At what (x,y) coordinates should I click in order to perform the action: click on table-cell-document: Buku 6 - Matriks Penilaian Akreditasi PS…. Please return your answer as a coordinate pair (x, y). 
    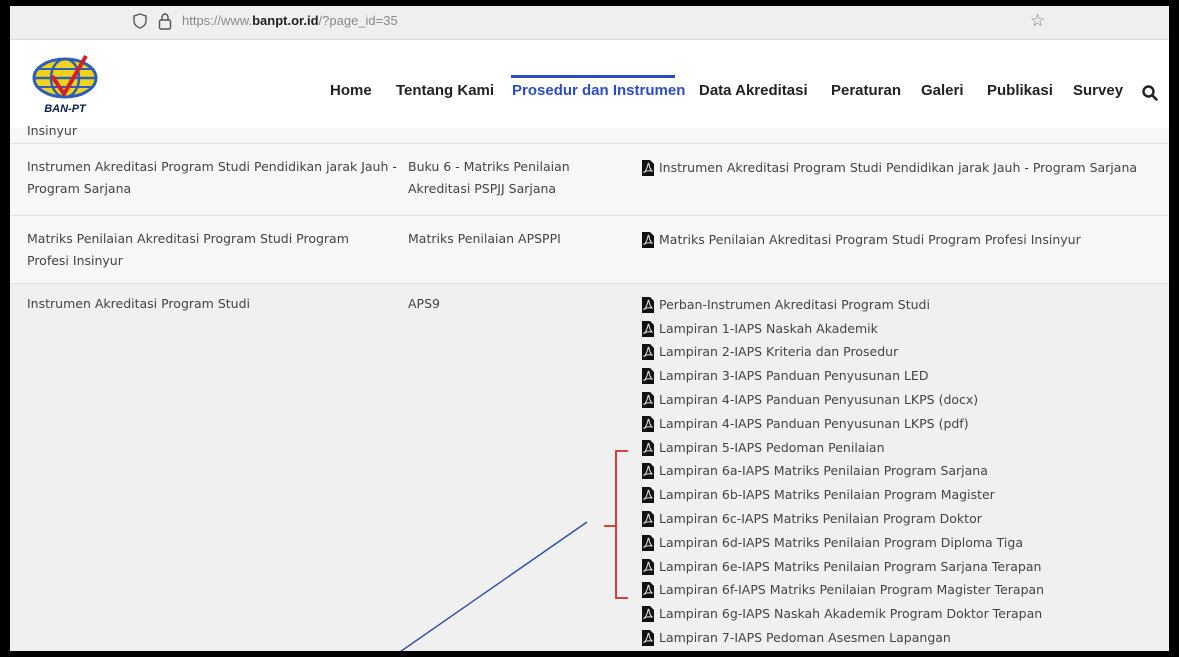
    Looking at the image, I should click on (489, 177).